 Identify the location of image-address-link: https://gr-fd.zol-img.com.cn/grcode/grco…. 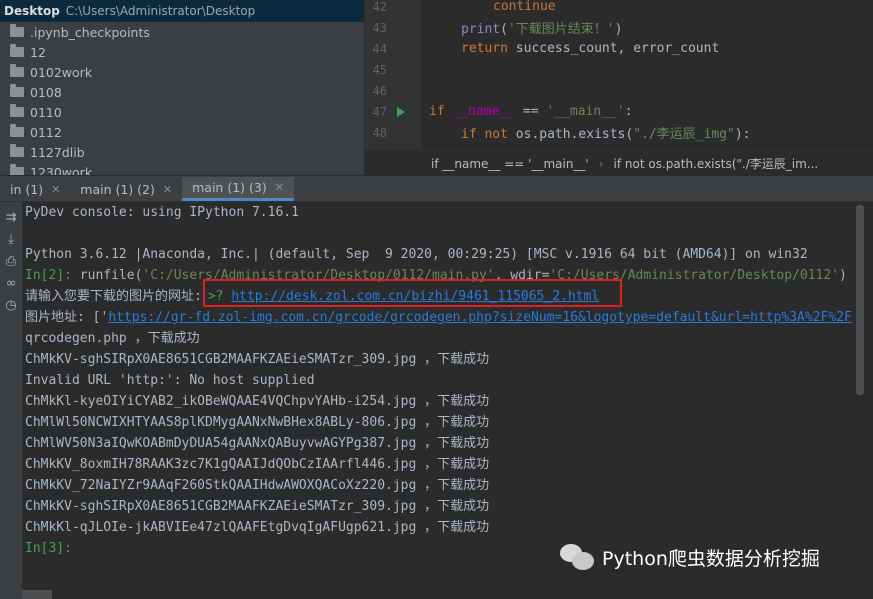
(480, 317).